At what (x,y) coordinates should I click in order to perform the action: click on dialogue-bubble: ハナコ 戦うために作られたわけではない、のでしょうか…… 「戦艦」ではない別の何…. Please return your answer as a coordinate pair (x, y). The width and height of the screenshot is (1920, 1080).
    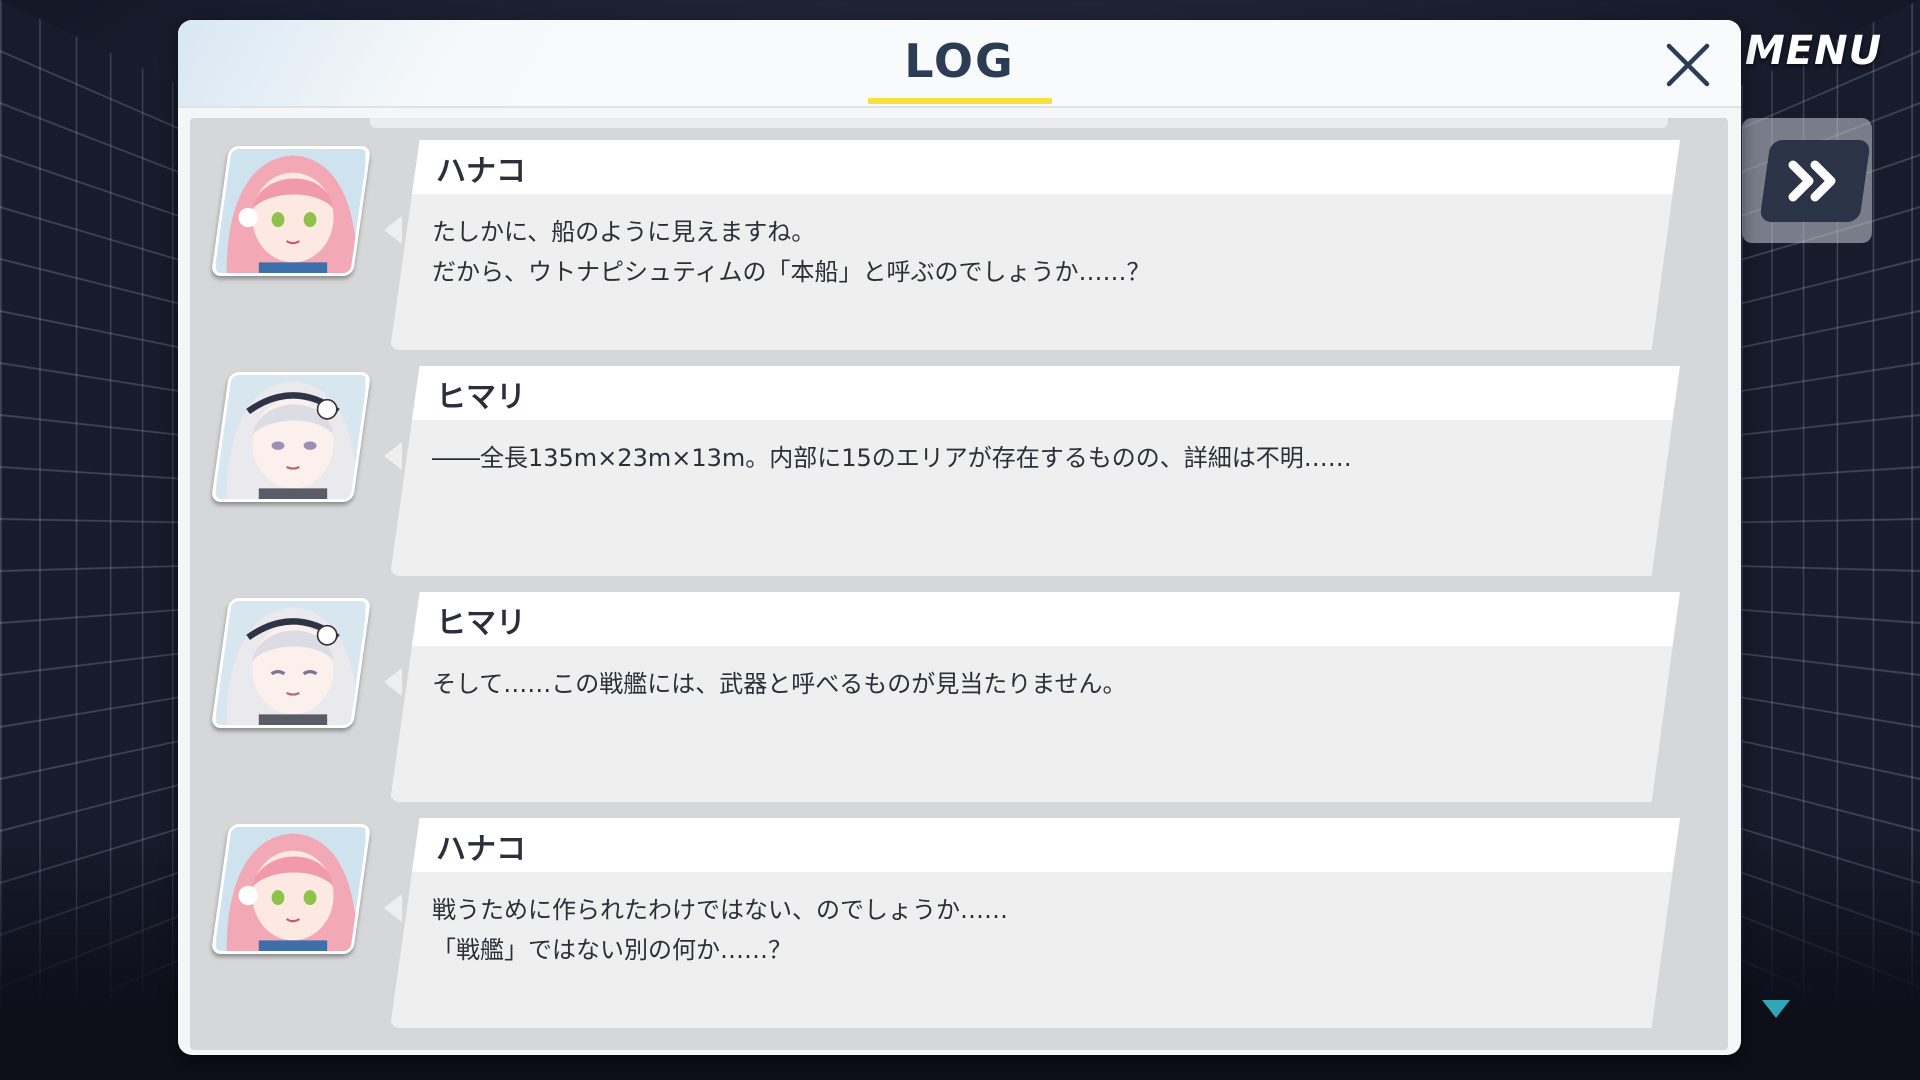
    Looking at the image, I should click on (1035, 923).